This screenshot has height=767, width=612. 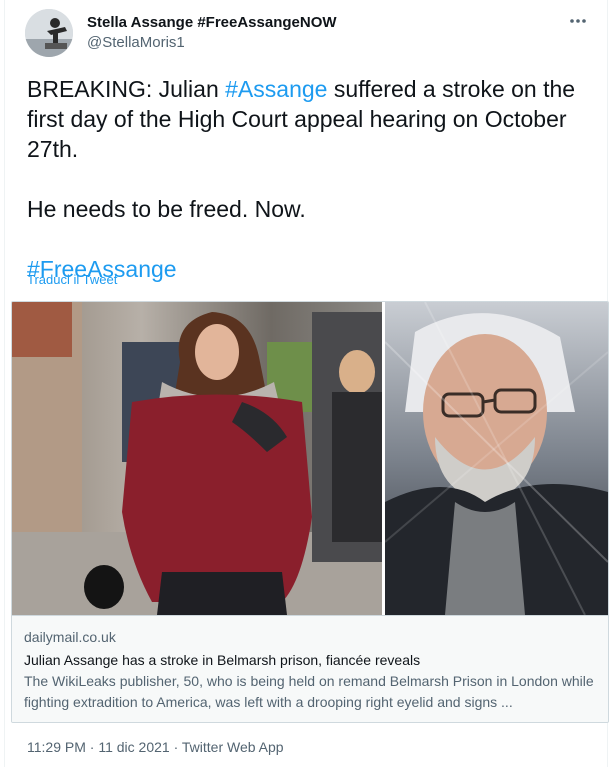 What do you see at coordinates (49, 33) in the screenshot?
I see `avatar` at bounding box center [49, 33].